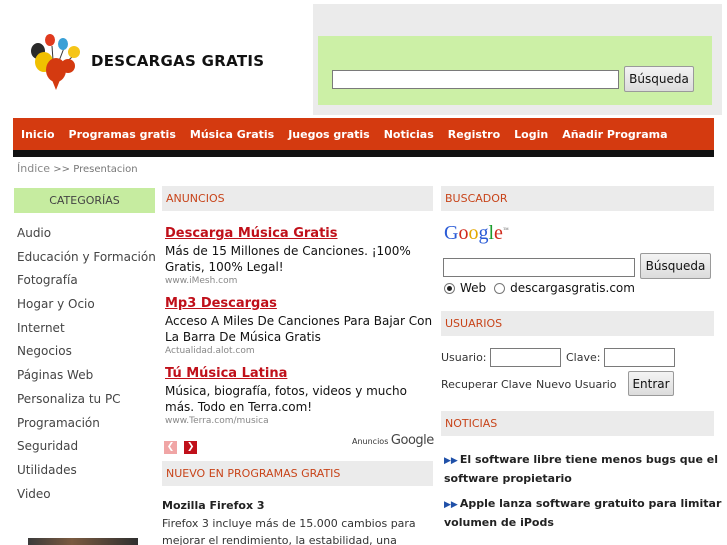  I want to click on ads-by-google: Anuncios Google, so click(393, 440).